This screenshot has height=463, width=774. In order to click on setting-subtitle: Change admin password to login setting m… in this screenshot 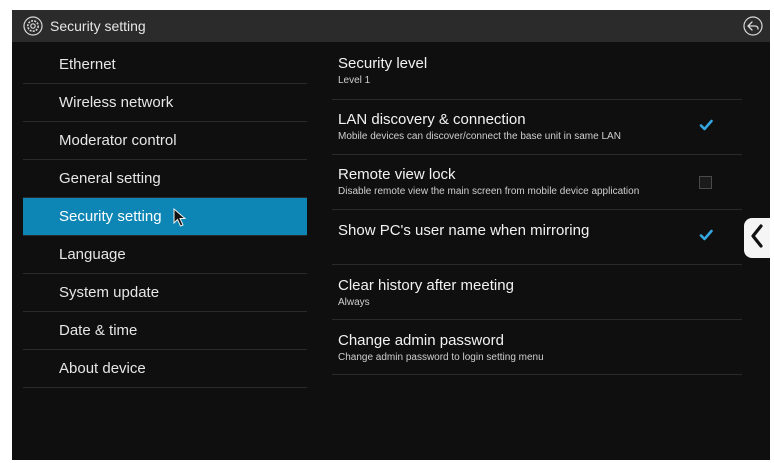, I will do `click(441, 357)`.